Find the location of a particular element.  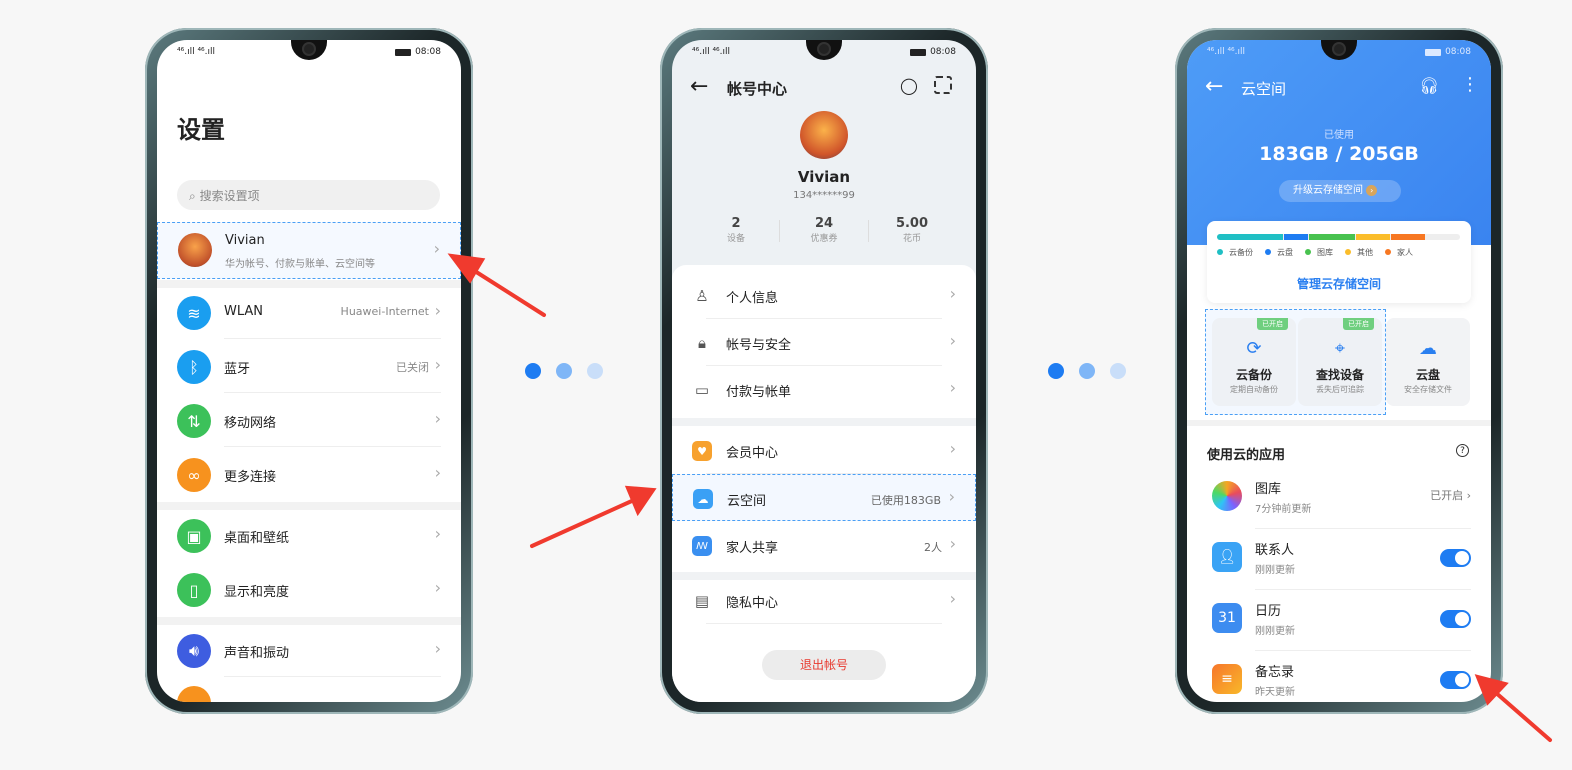

arrow-to-cloud is located at coordinates (583, 523).